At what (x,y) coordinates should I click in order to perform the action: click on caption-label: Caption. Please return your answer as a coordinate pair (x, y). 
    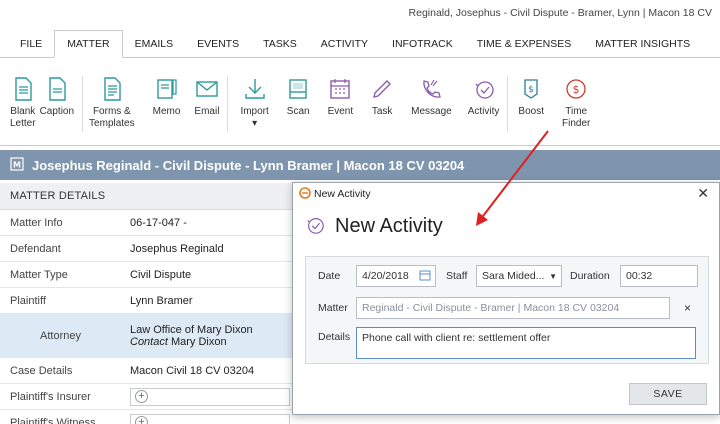
    Looking at the image, I should click on (57, 111).